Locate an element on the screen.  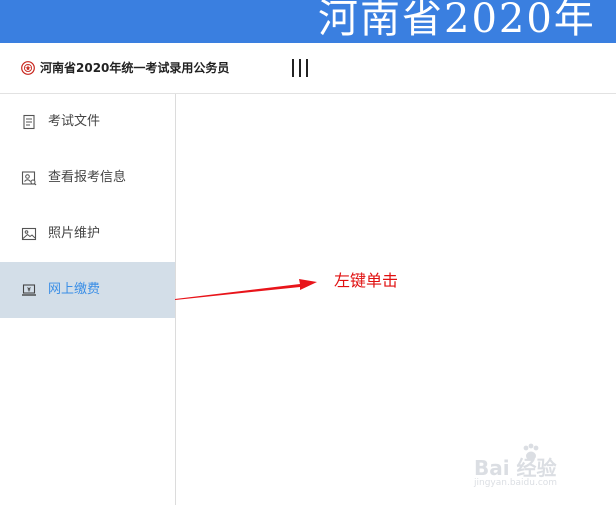
watermark: Bai 经验 jingyan.baidu.com is located at coordinates (544, 467).